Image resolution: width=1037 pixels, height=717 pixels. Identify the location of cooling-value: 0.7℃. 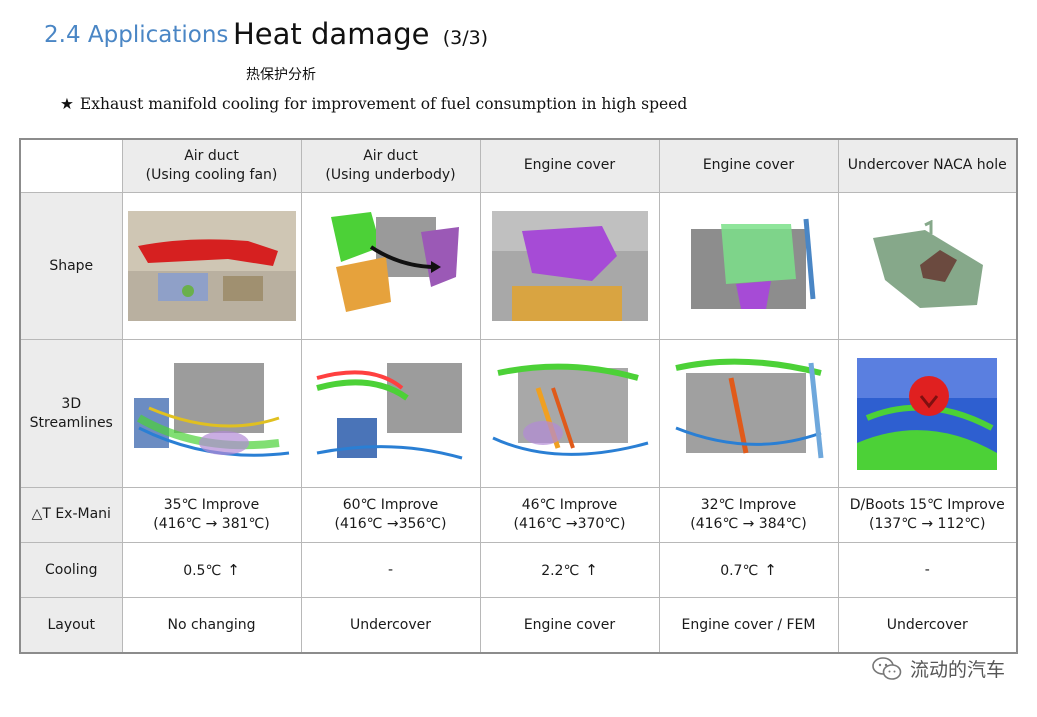
(739, 570).